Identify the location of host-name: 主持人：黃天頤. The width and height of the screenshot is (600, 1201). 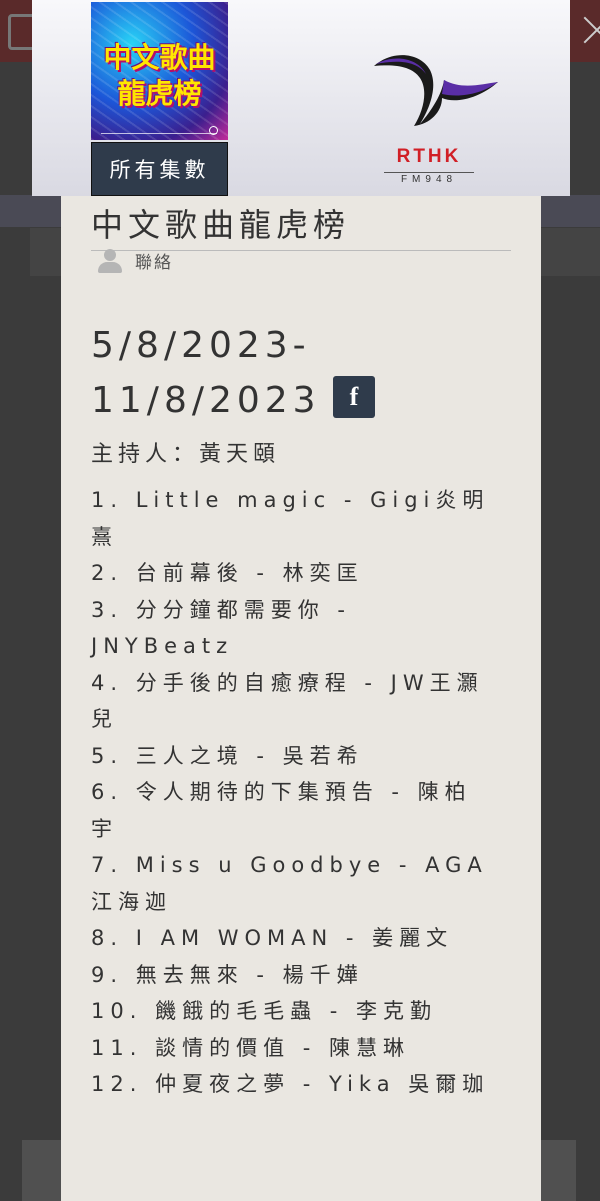
(186, 454).